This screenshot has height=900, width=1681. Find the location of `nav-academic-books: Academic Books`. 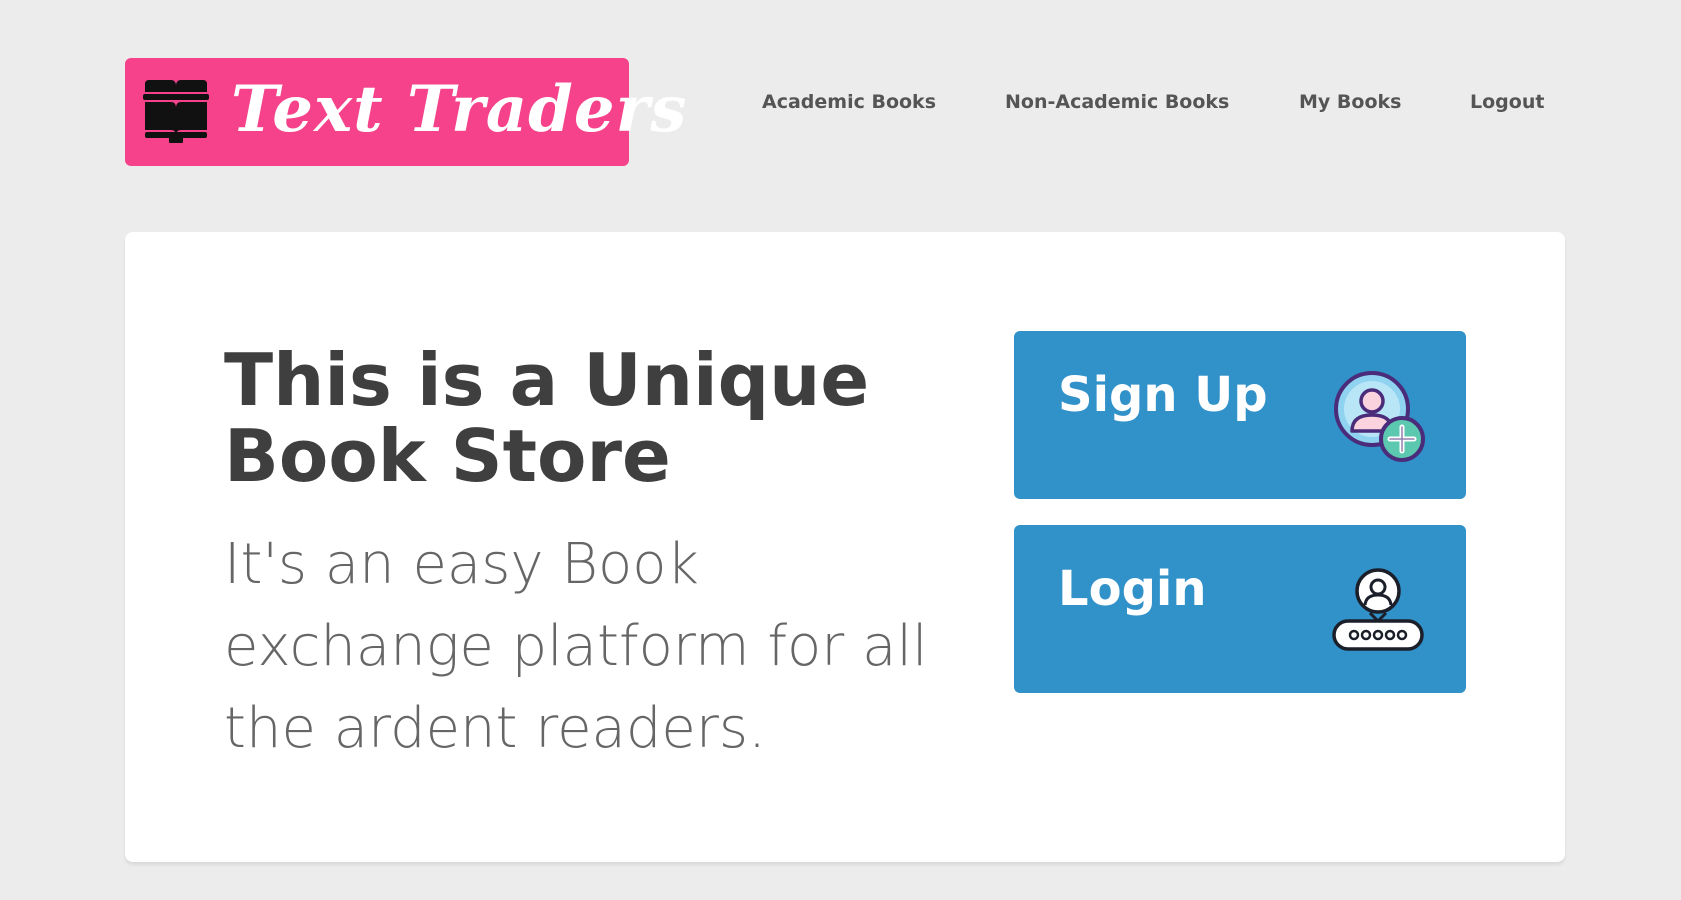

nav-academic-books: Academic Books is located at coordinates (849, 102).